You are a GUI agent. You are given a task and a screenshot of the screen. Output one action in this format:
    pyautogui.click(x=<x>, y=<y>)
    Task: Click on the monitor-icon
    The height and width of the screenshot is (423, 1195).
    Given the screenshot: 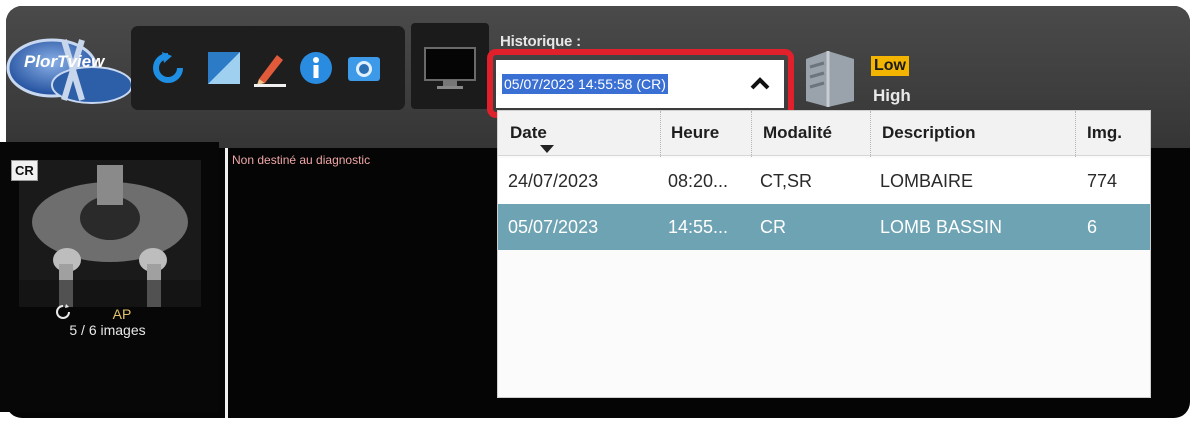 What is the action you would take?
    pyautogui.click(x=450, y=66)
    